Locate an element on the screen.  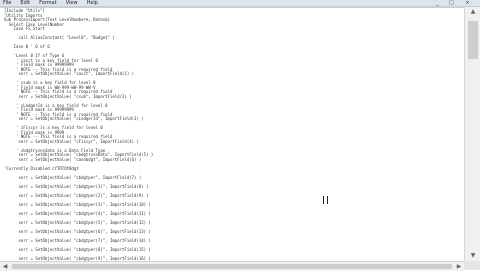
vertical-scroll-thumb is located at coordinates (473, 40).